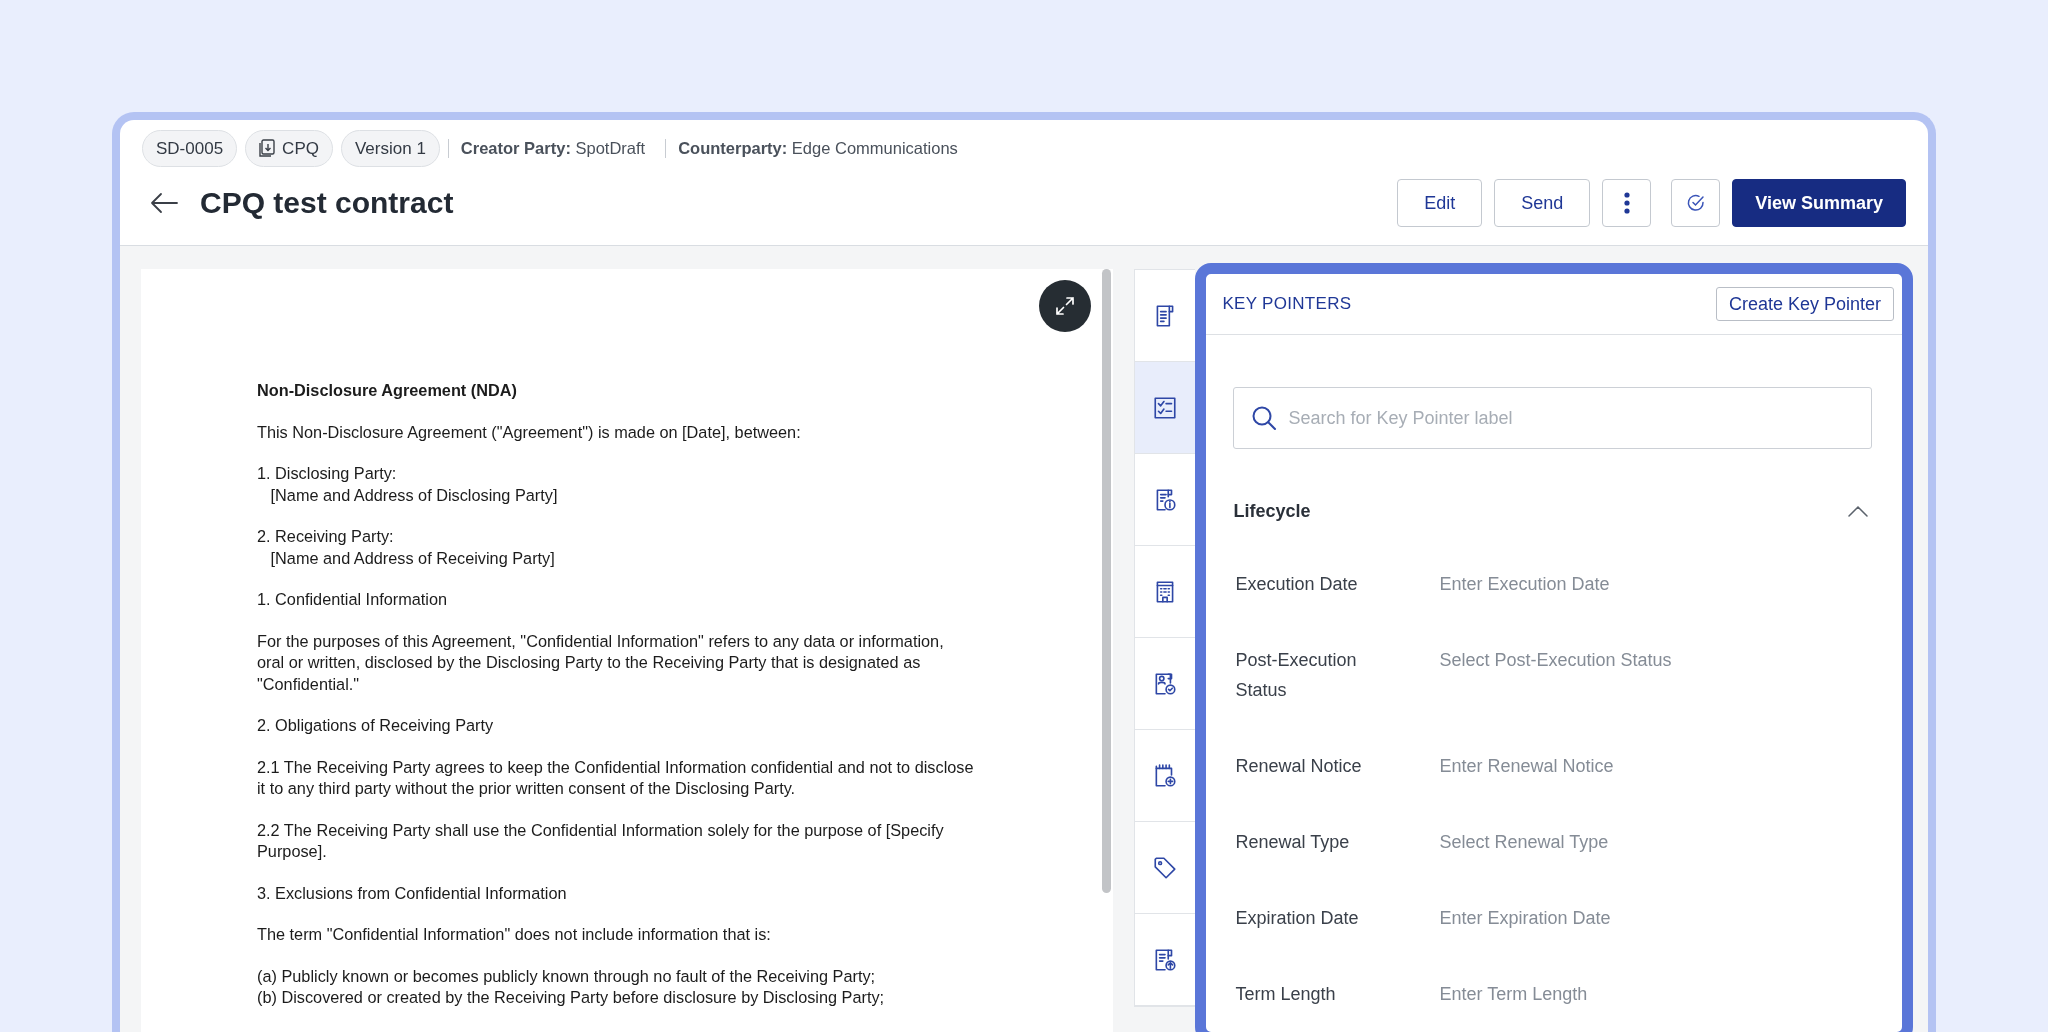  Describe the element at coordinates (268, 148) in the screenshot. I see `document-icon` at that location.